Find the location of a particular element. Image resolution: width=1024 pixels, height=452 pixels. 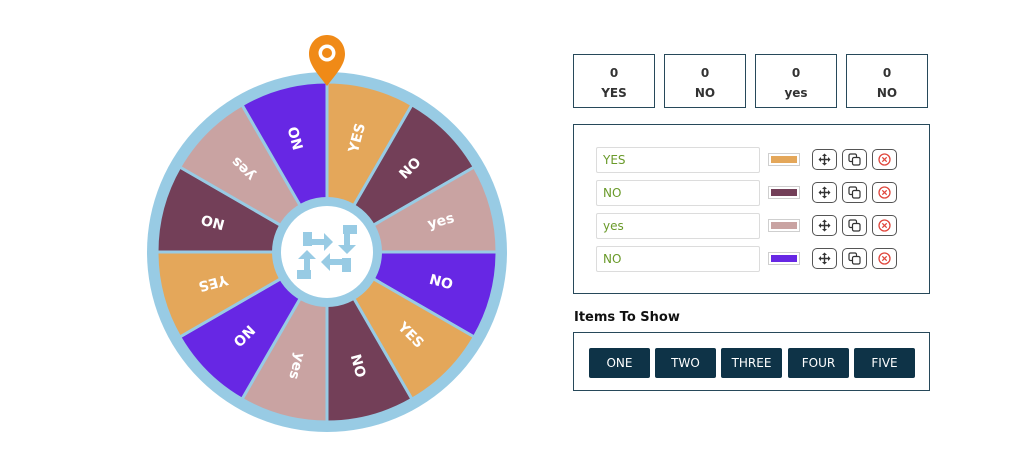

counter-3: 0 NO is located at coordinates (887, 81).